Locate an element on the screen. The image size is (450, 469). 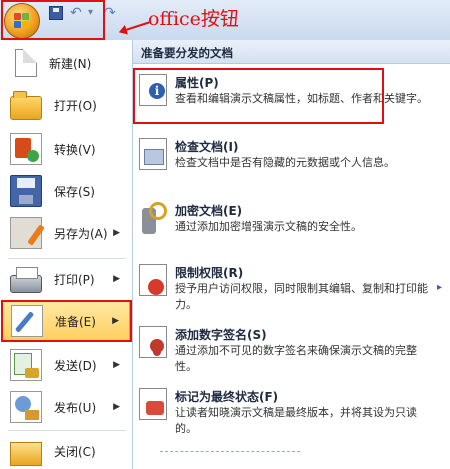
mark-final-icon is located at coordinates (153, 404).